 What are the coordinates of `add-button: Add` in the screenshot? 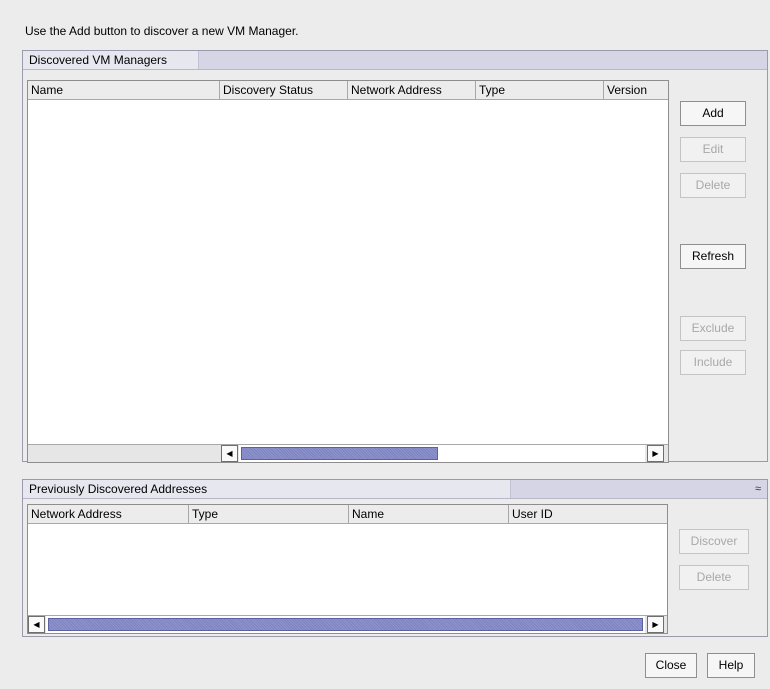 It's located at (713, 113).